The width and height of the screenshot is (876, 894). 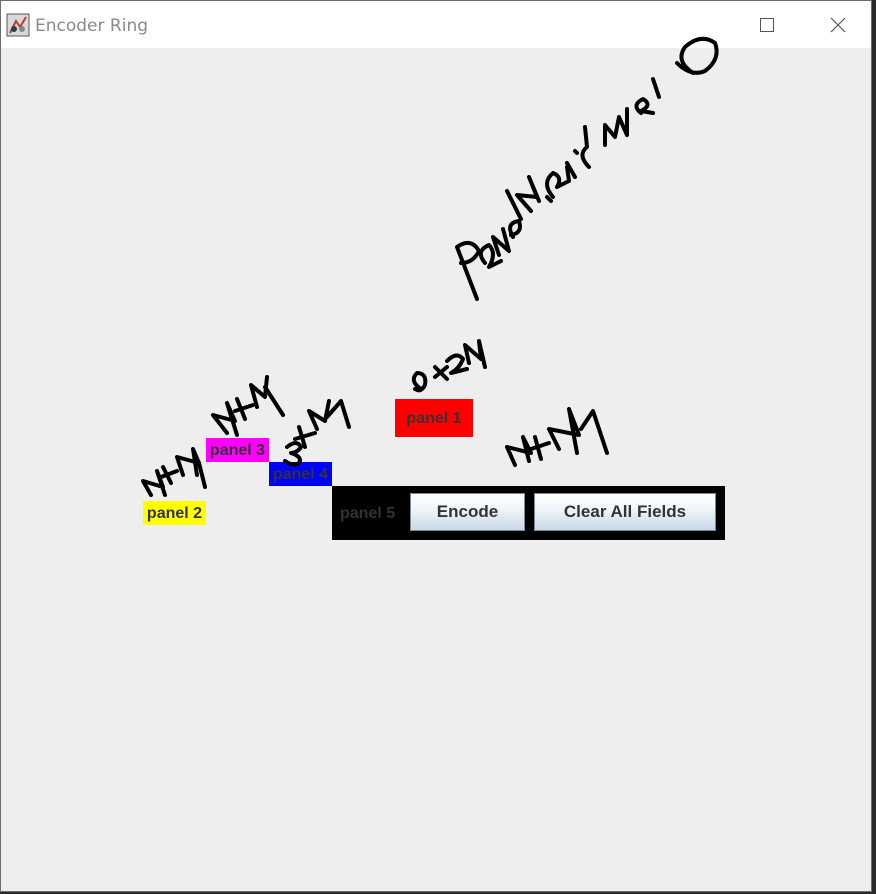 I want to click on close-button, so click(x=838, y=25).